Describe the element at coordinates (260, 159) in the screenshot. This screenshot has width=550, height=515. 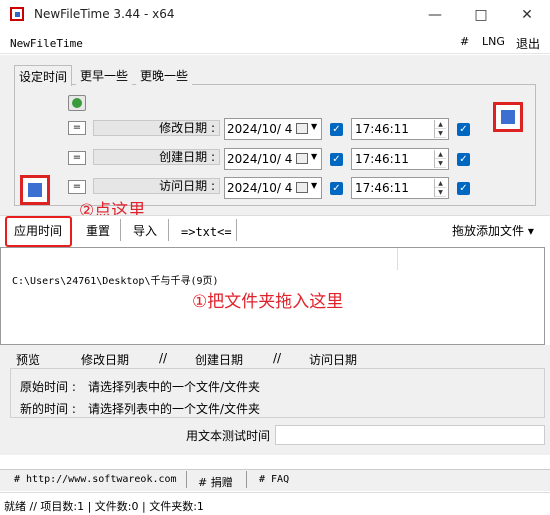
I see `date-value-created: 2024/10/ 4` at that location.